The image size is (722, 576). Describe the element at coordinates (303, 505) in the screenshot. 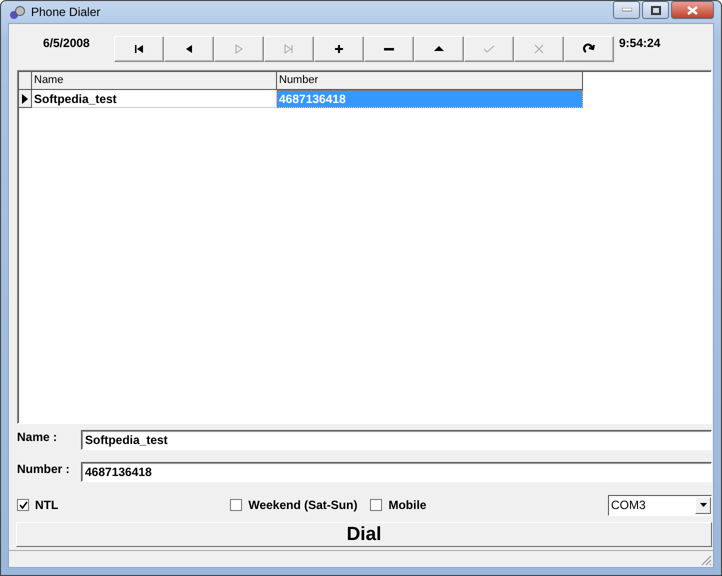

I see `checkbox-label: Weekend (Sat-Sun)` at that location.